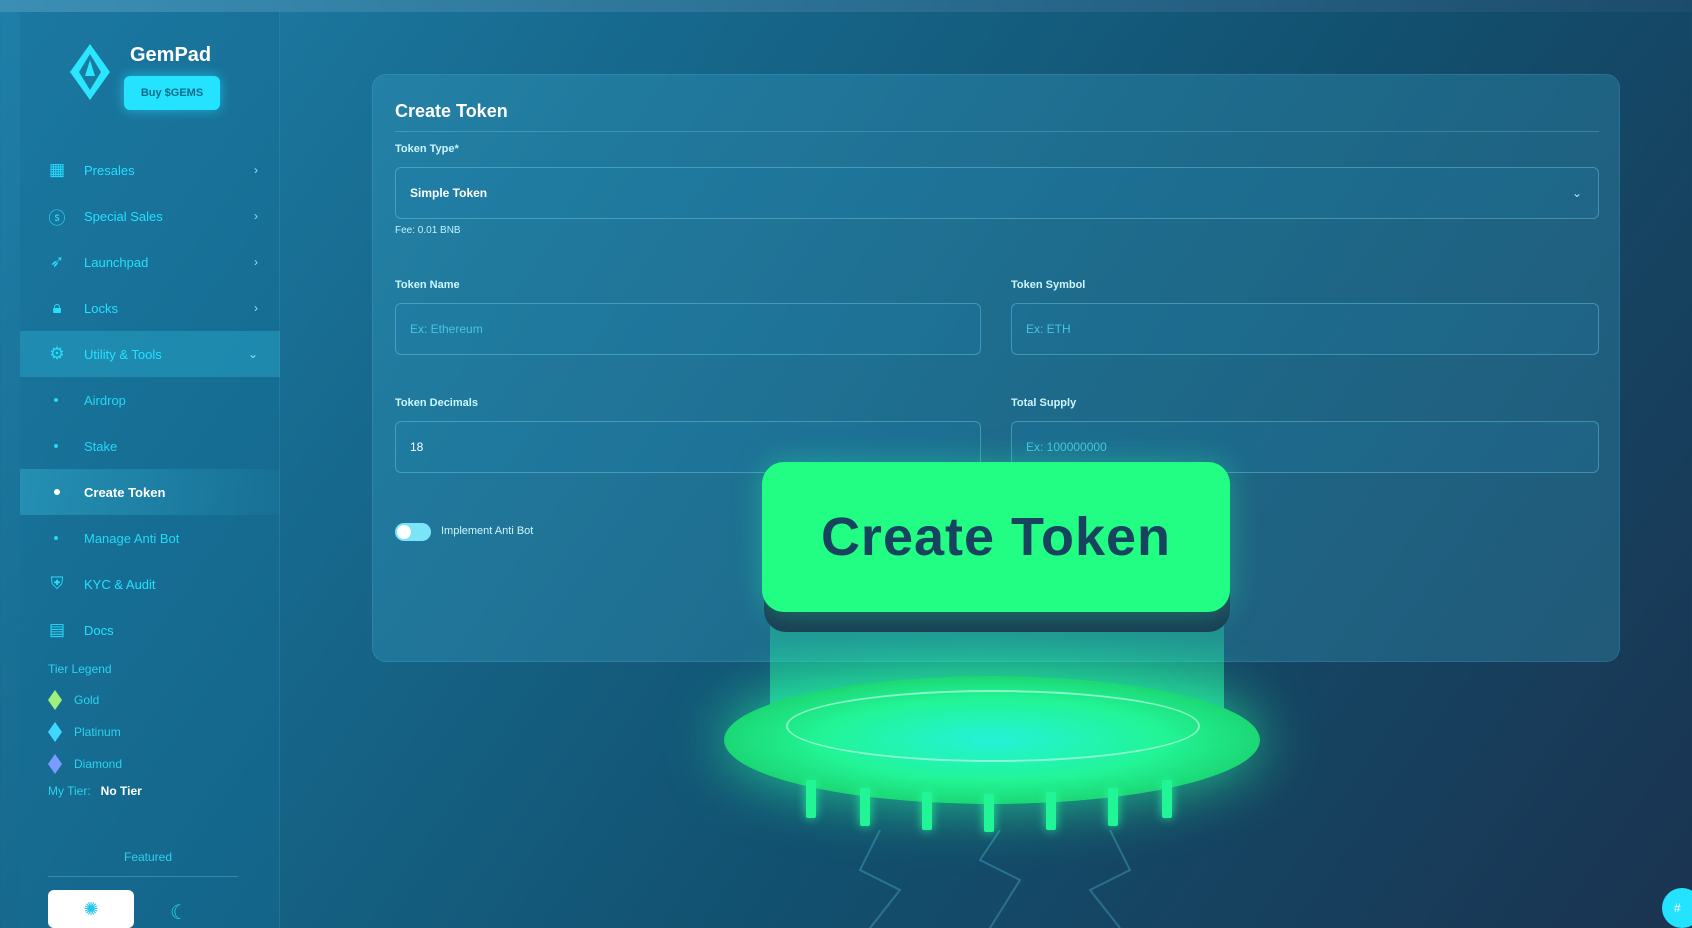  Describe the element at coordinates (57, 629) in the screenshot. I see `docs-icon: ▤` at that location.